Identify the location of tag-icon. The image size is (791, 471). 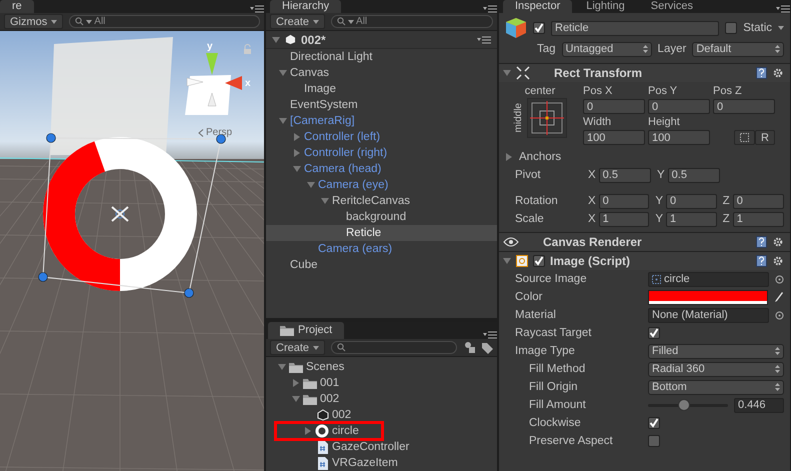
(487, 348).